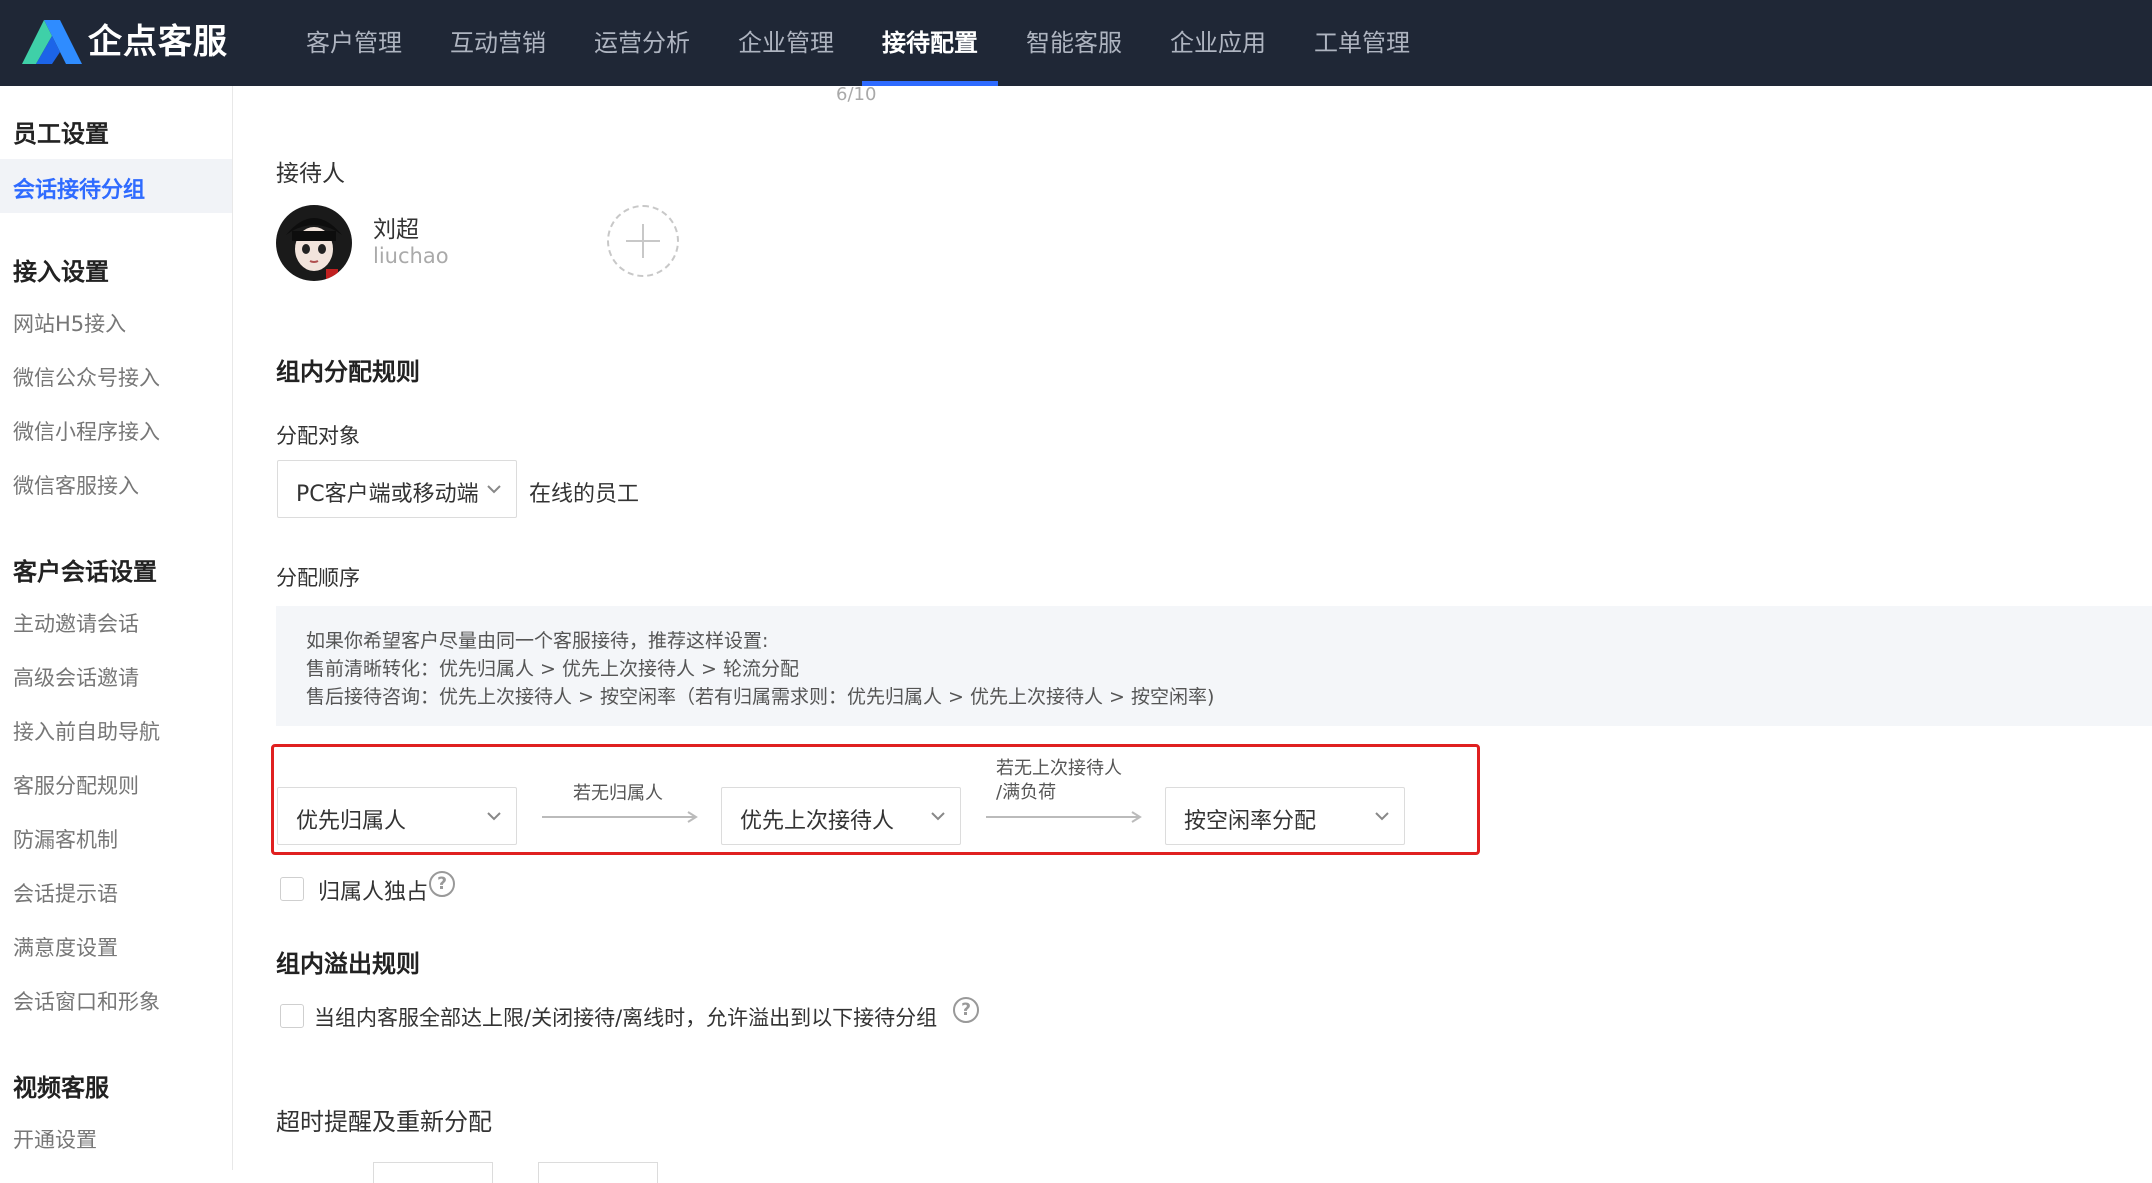 This screenshot has width=2152, height=1183. What do you see at coordinates (76, 485) in the screenshot?
I see `sidebar-item-wechat-service: 微信客服接入` at bounding box center [76, 485].